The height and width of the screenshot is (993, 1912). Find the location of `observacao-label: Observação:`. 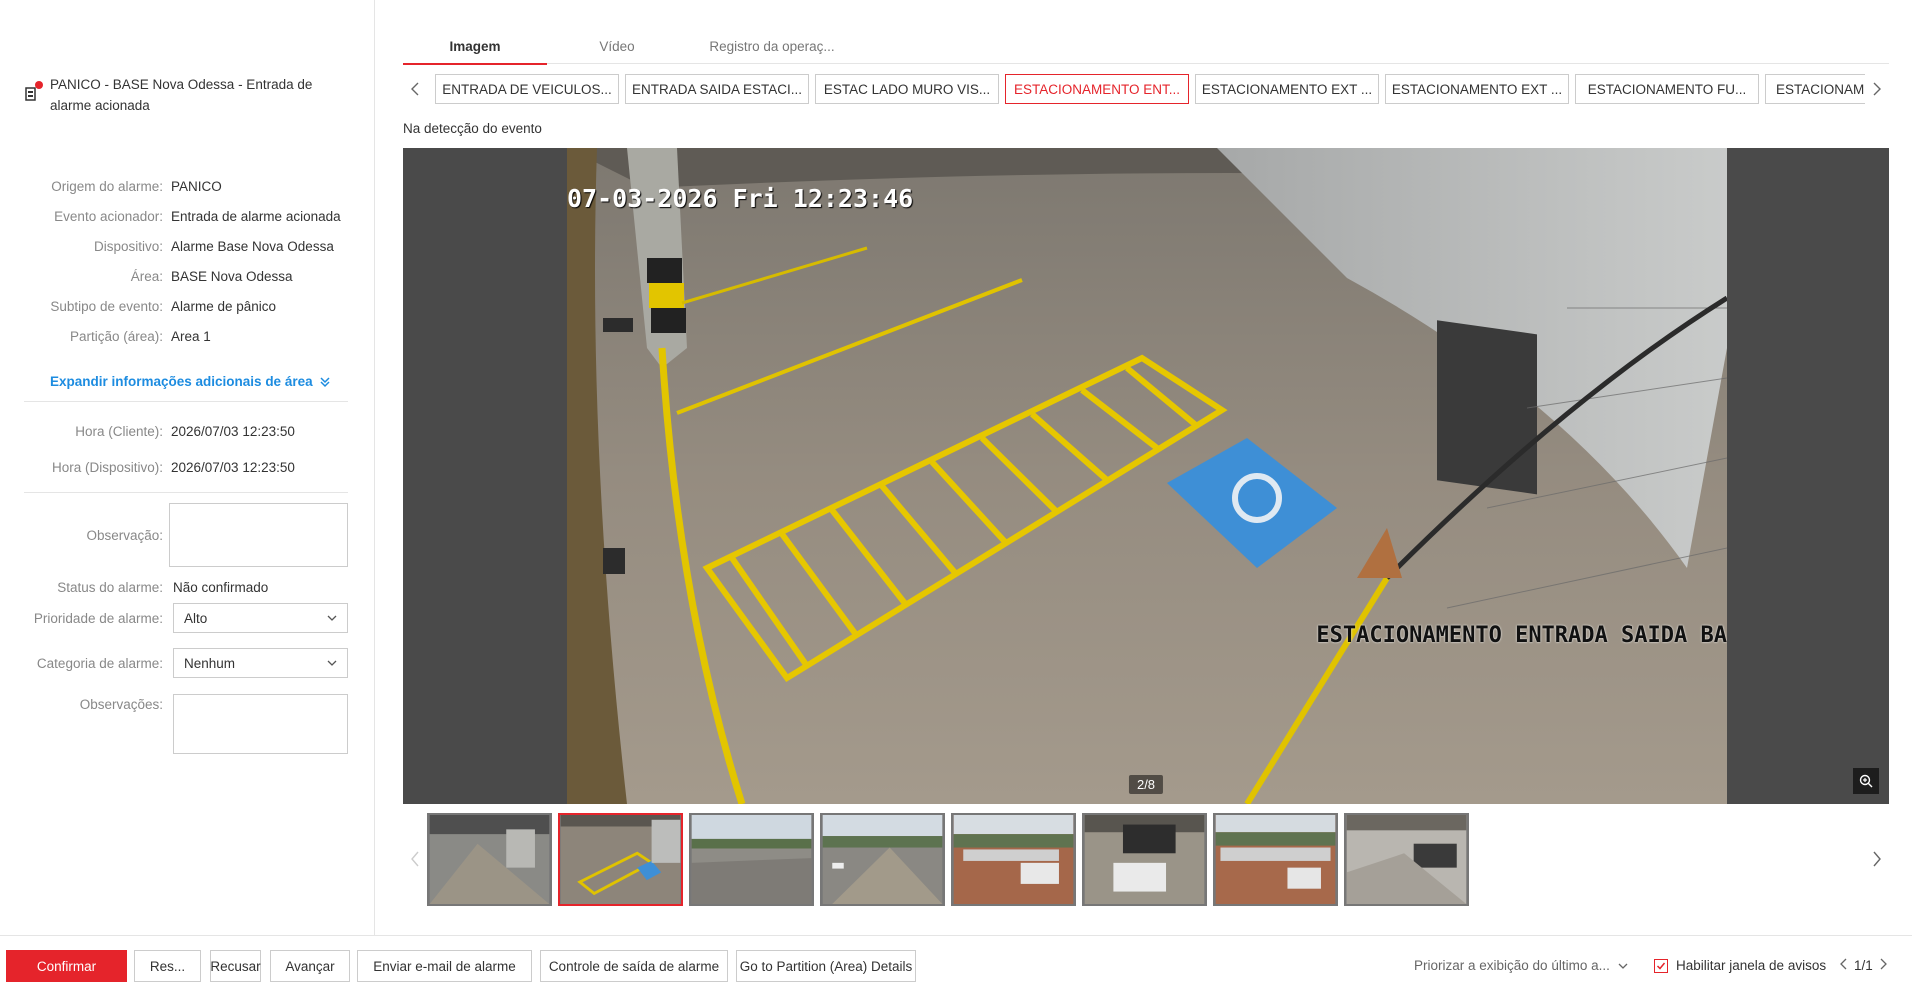

observacao-label: Observação: is located at coordinates (124, 535).